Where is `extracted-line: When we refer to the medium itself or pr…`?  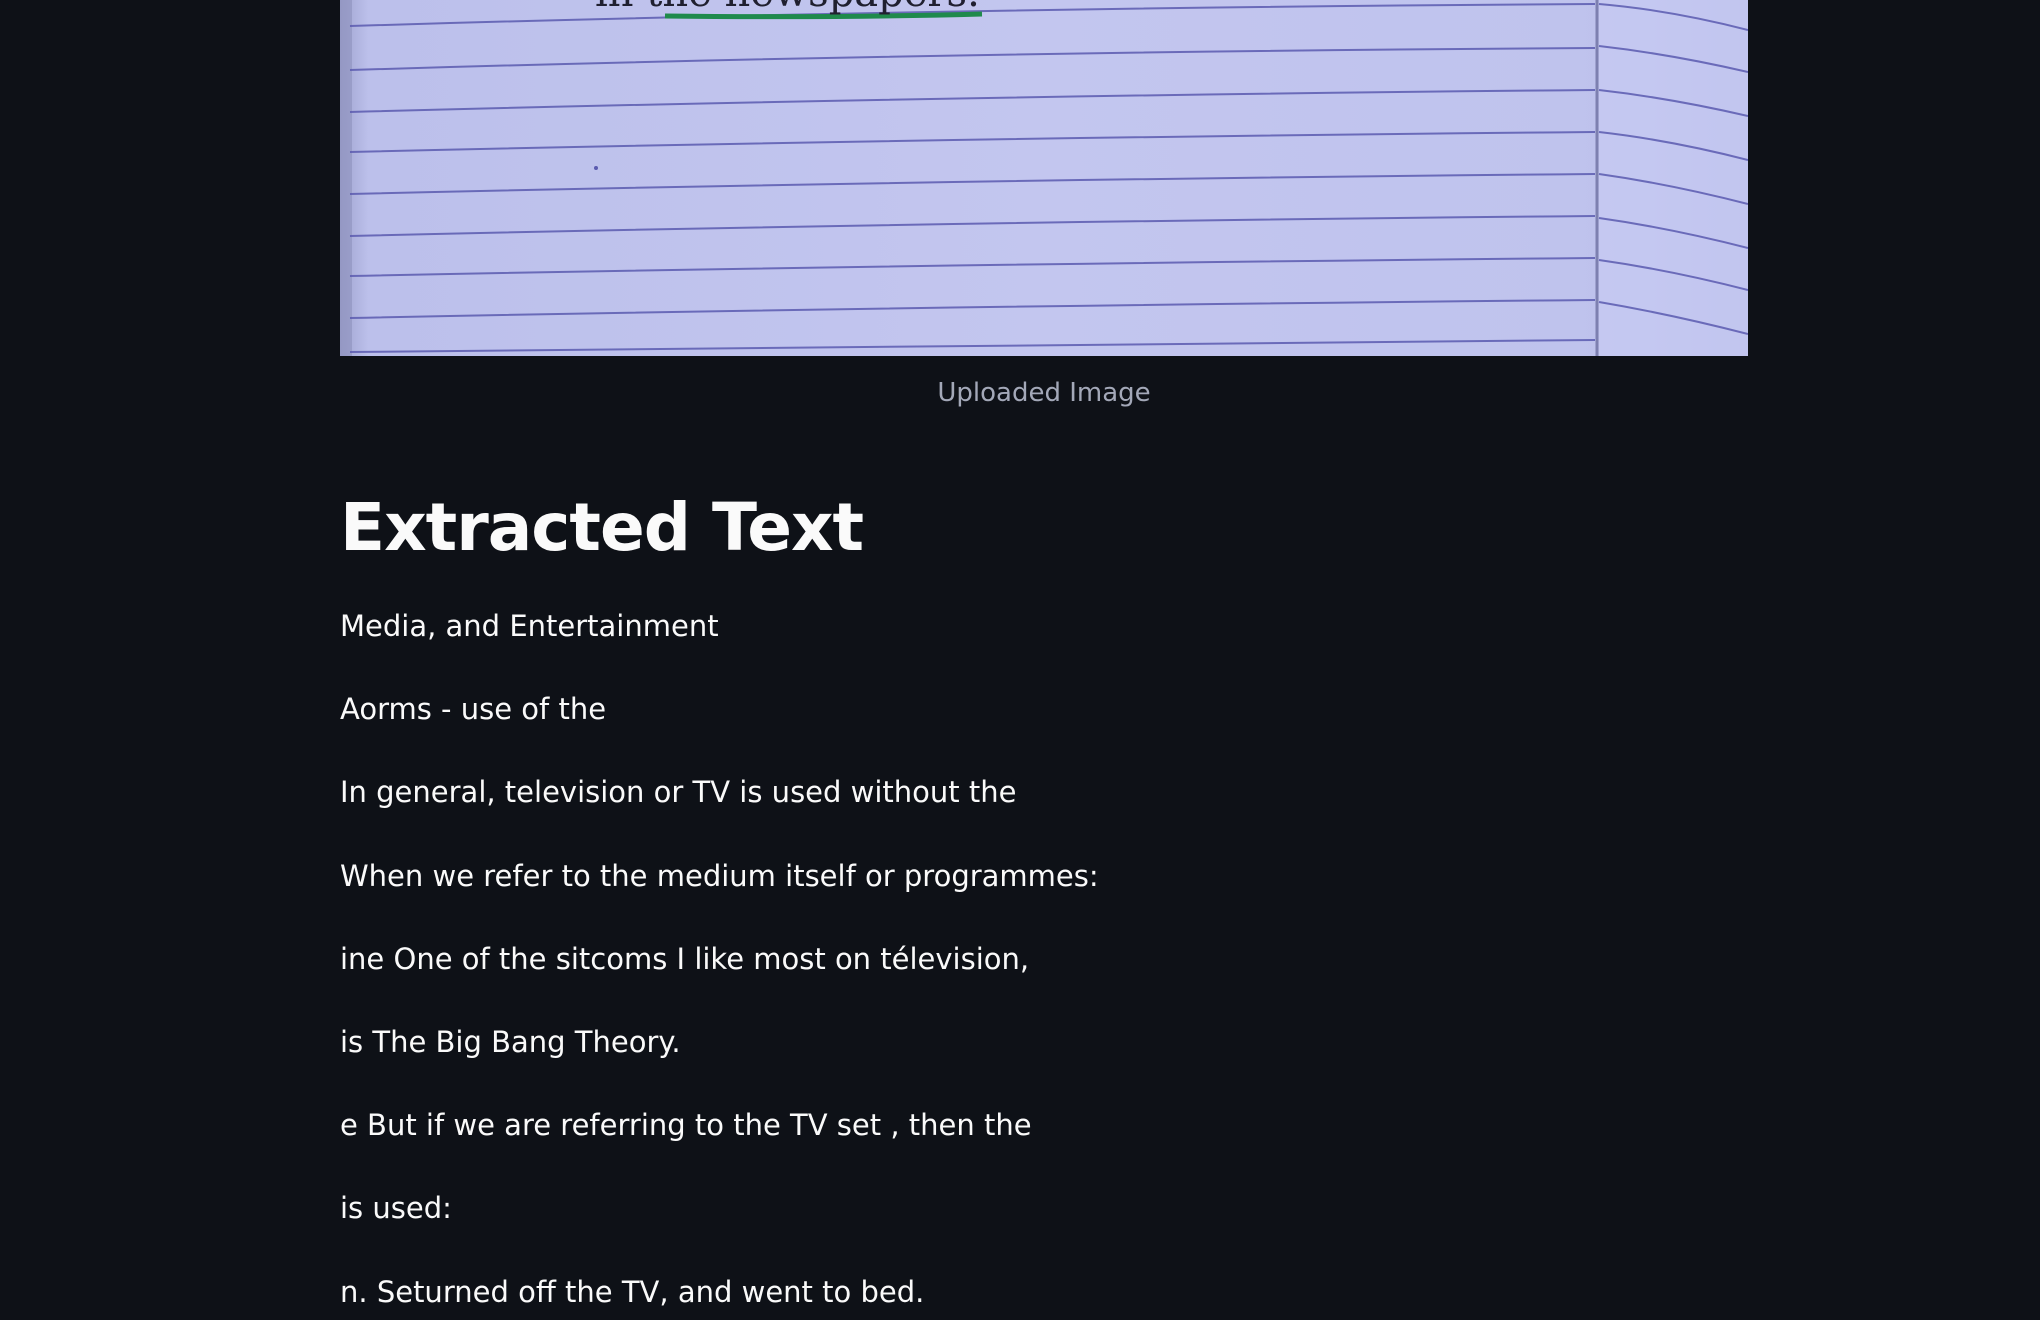
extracted-line: When we refer to the medium itself or pr… is located at coordinates (719, 876).